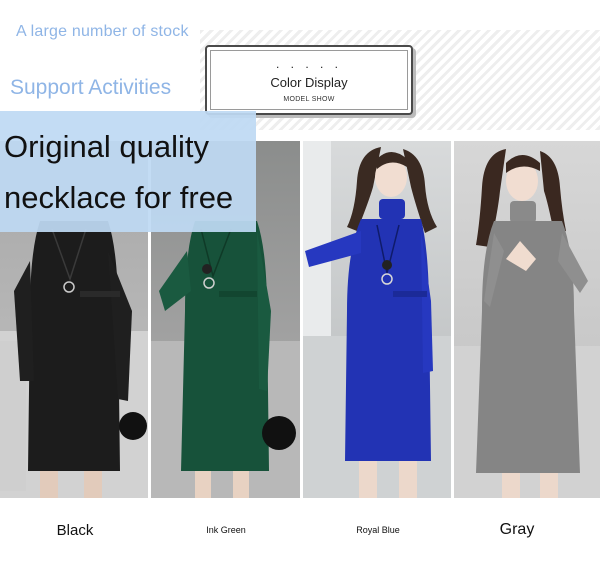 This screenshot has height=578, width=600. Describe the element at coordinates (309, 99) in the screenshot. I see `card-subtitle: MODEL SHOW` at that location.